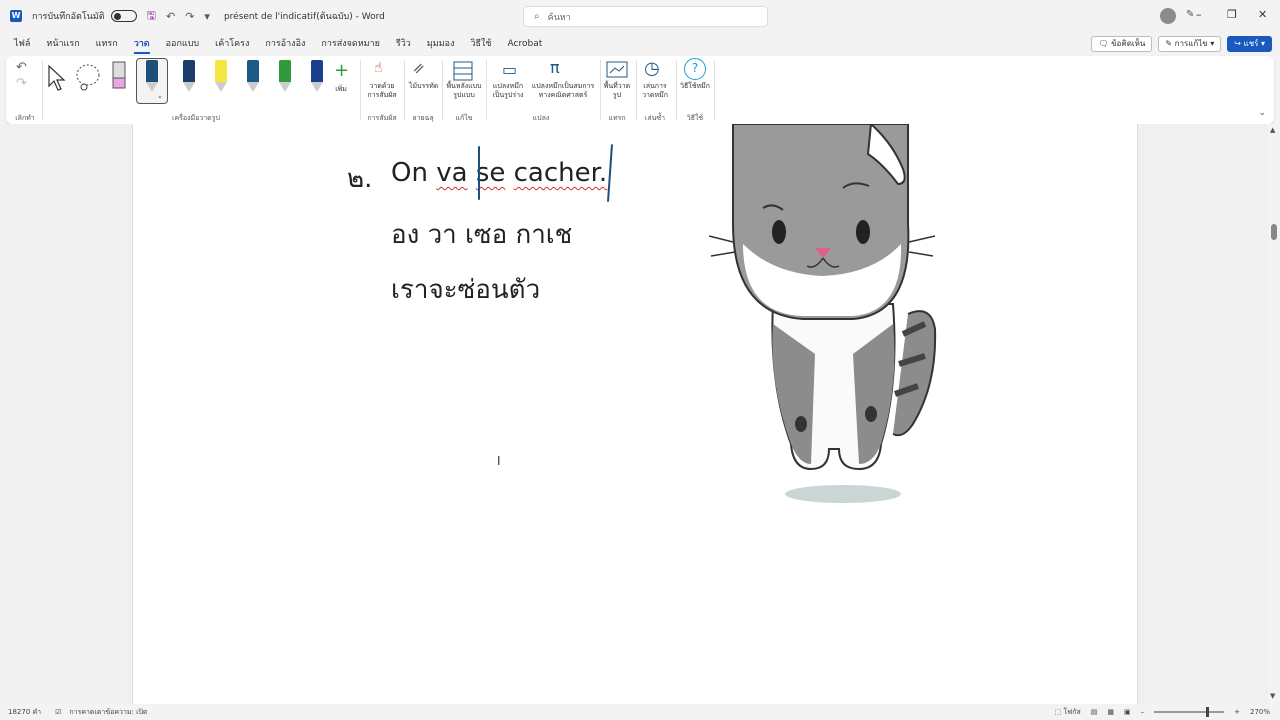 Image resolution: width=1280 pixels, height=720 pixels. Describe the element at coordinates (480, 44) in the screenshot. I see `tab-help: วิธีใช้` at that location.